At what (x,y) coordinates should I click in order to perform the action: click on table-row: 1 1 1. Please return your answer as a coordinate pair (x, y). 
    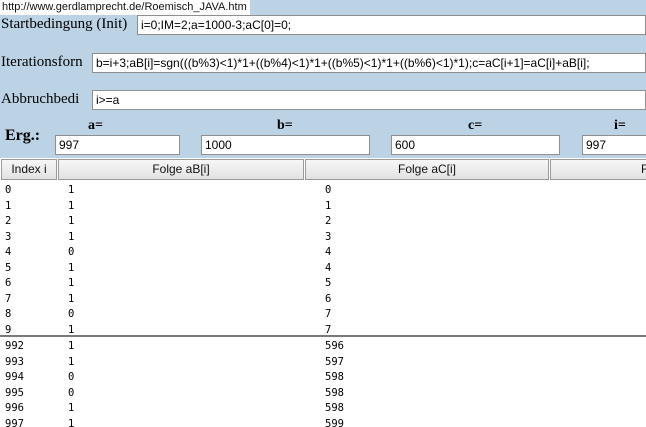
    Looking at the image, I should click on (323, 207).